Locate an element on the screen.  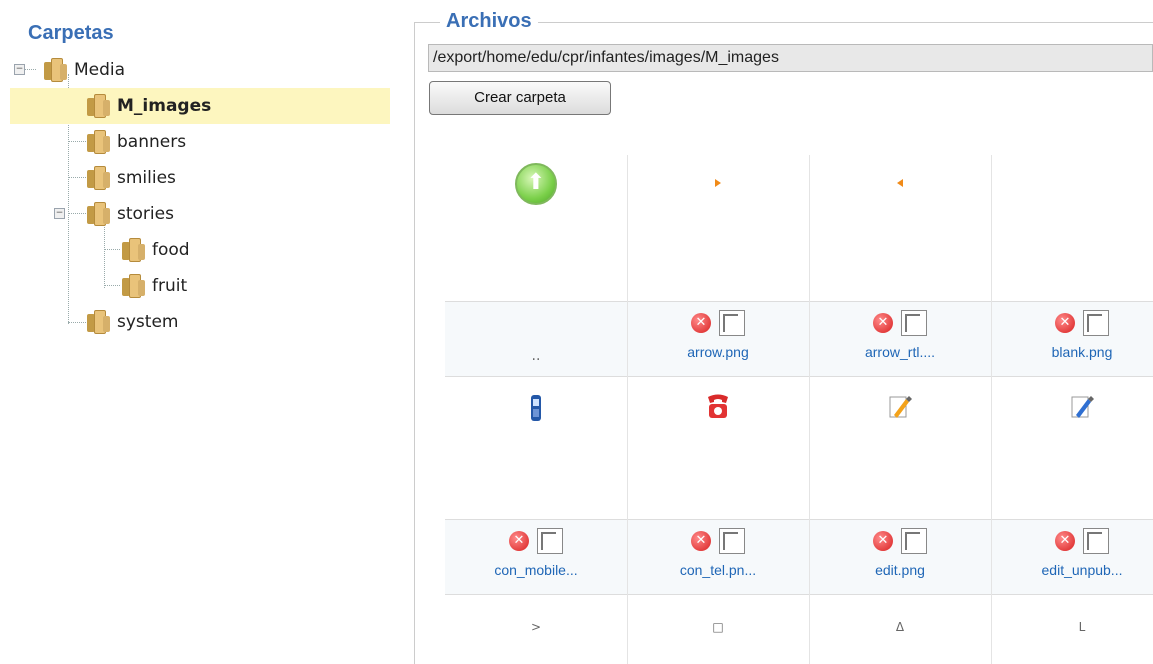
tree-item-smilies: smilies is located at coordinates (130, 178).